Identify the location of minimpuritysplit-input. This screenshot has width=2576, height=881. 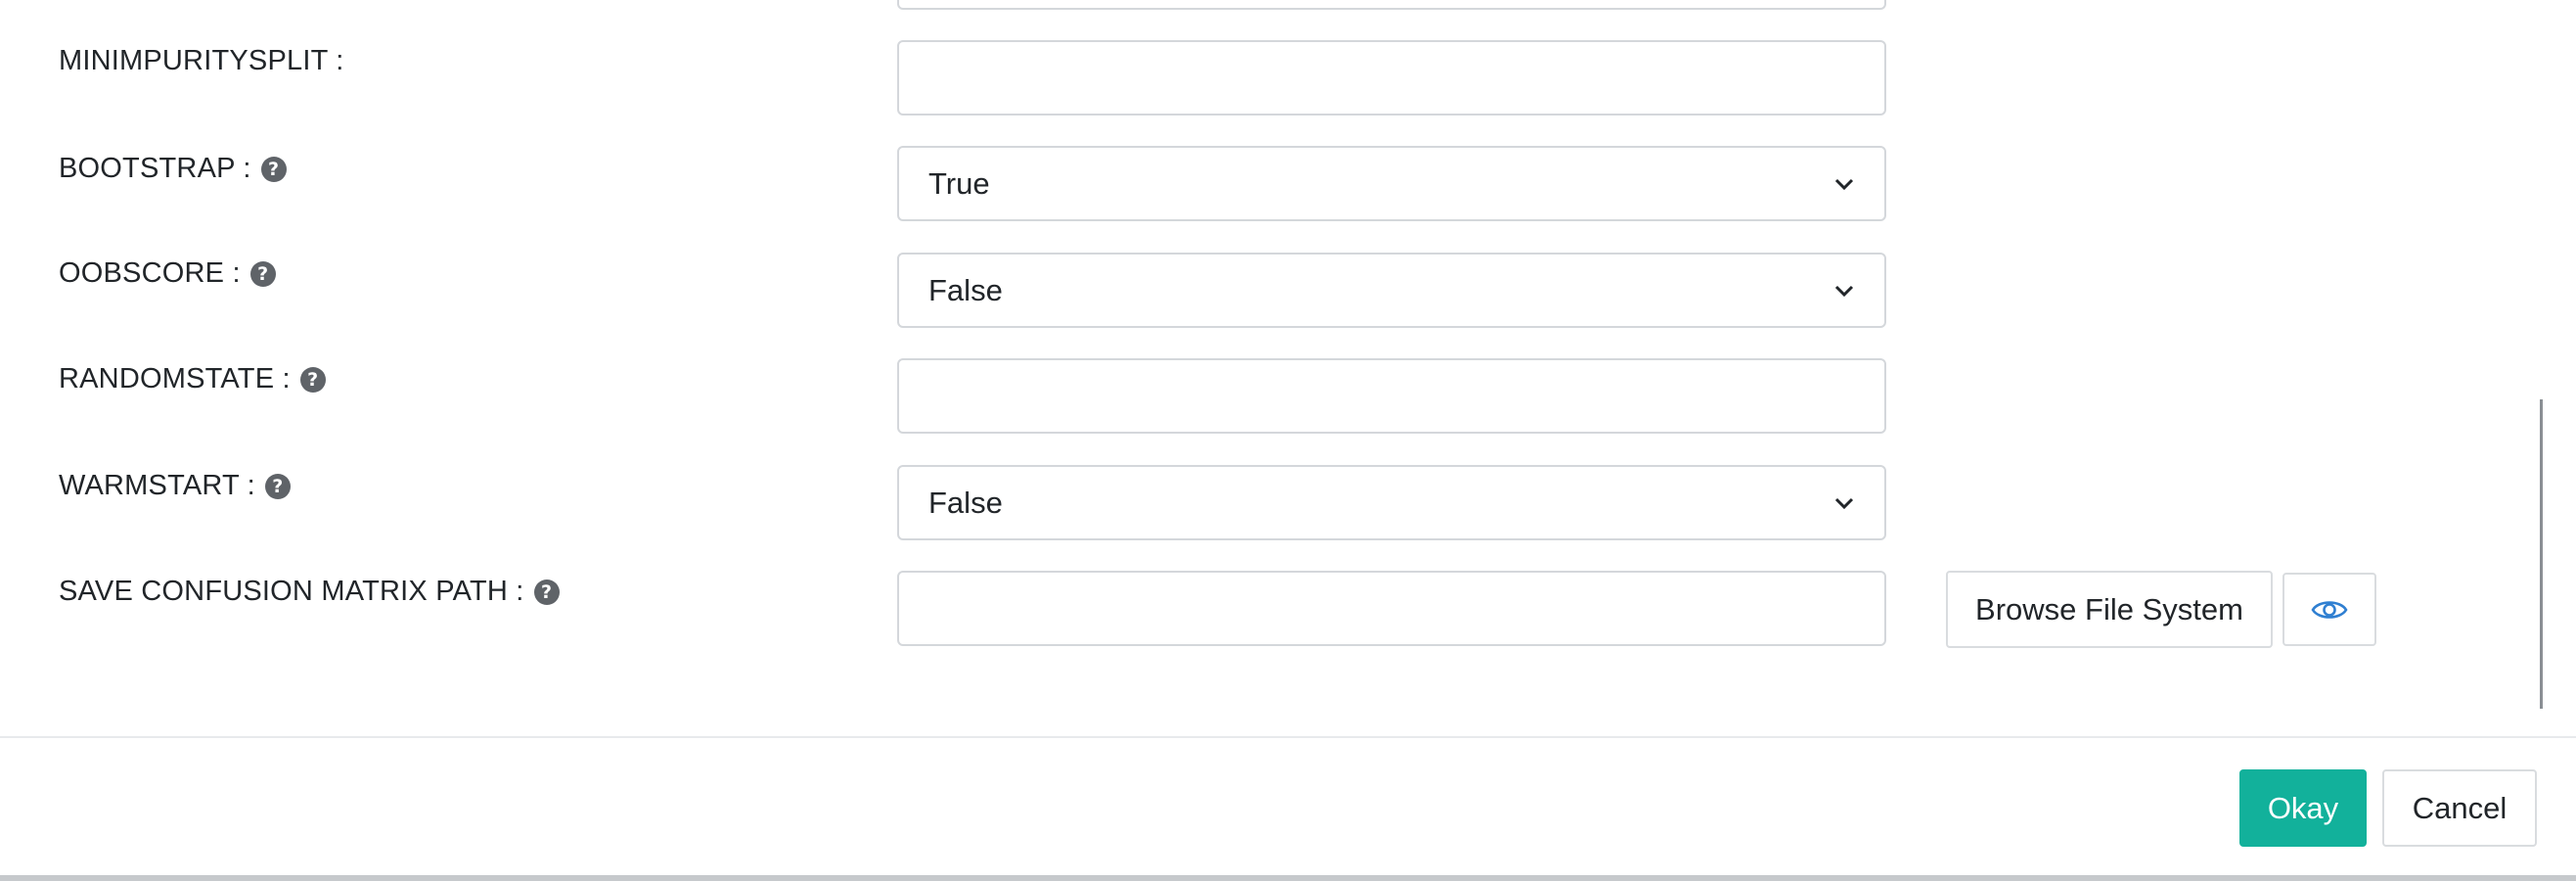
(1391, 78).